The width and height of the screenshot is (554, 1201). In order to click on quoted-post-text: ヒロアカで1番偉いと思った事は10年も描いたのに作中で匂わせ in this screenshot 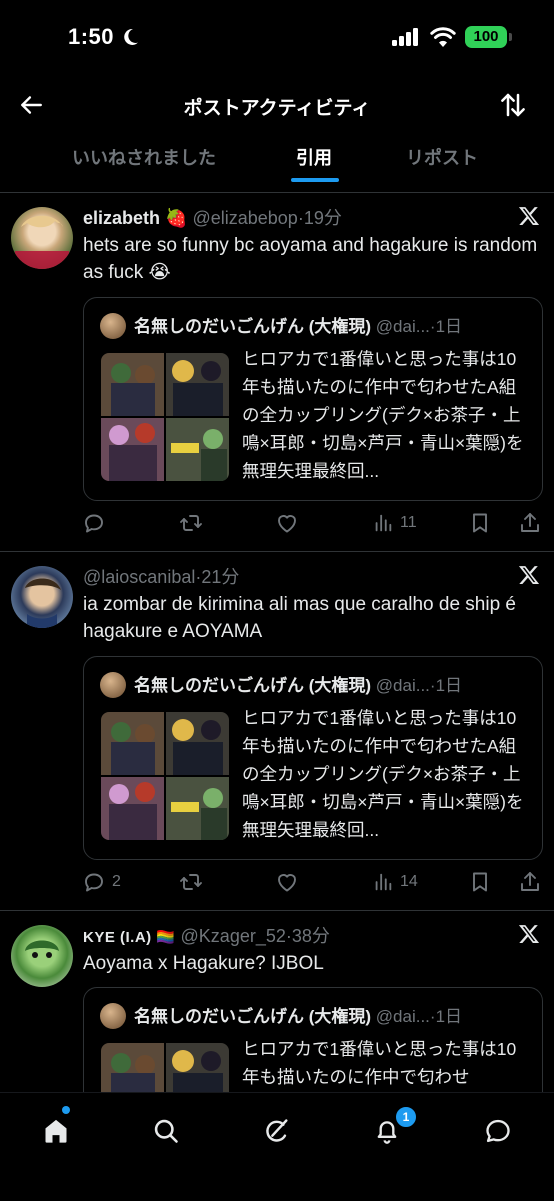, I will do `click(379, 1063)`.